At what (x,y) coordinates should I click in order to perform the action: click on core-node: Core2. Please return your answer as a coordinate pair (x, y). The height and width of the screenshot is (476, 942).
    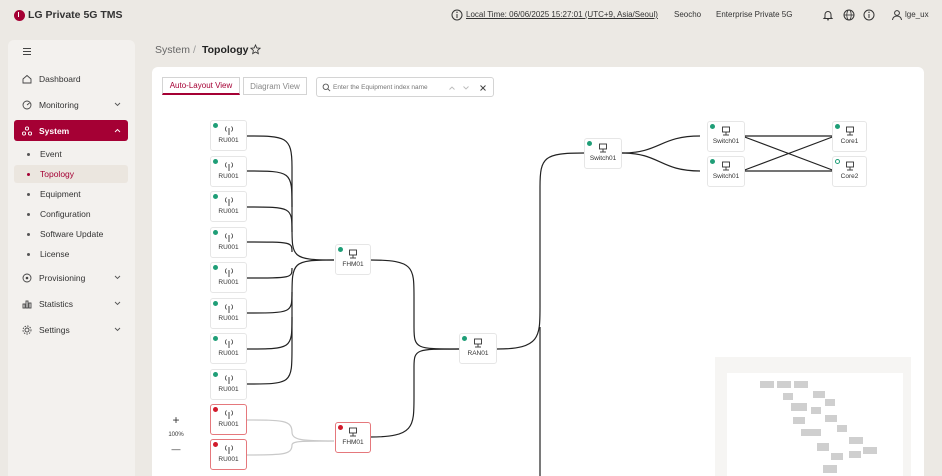
    Looking at the image, I should click on (849, 171).